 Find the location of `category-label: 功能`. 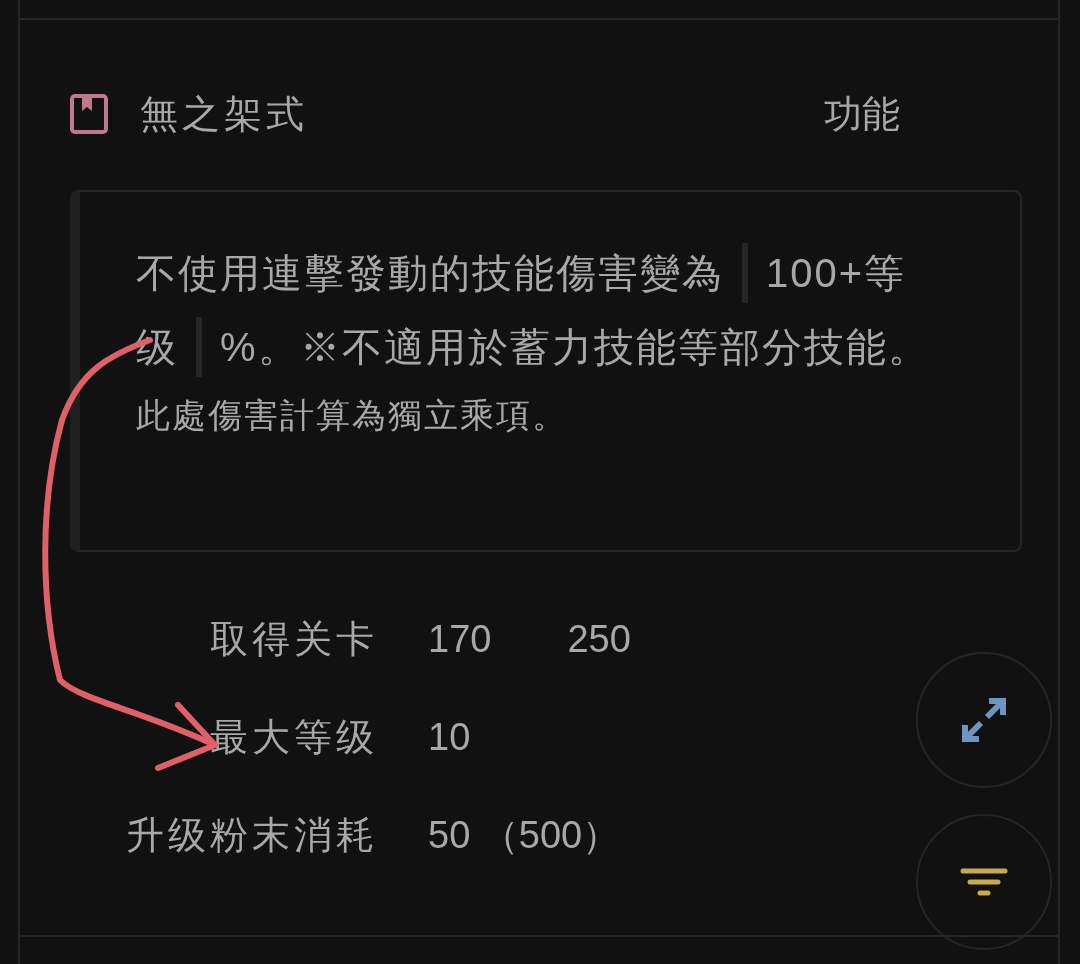

category-label: 功能 is located at coordinates (862, 114).